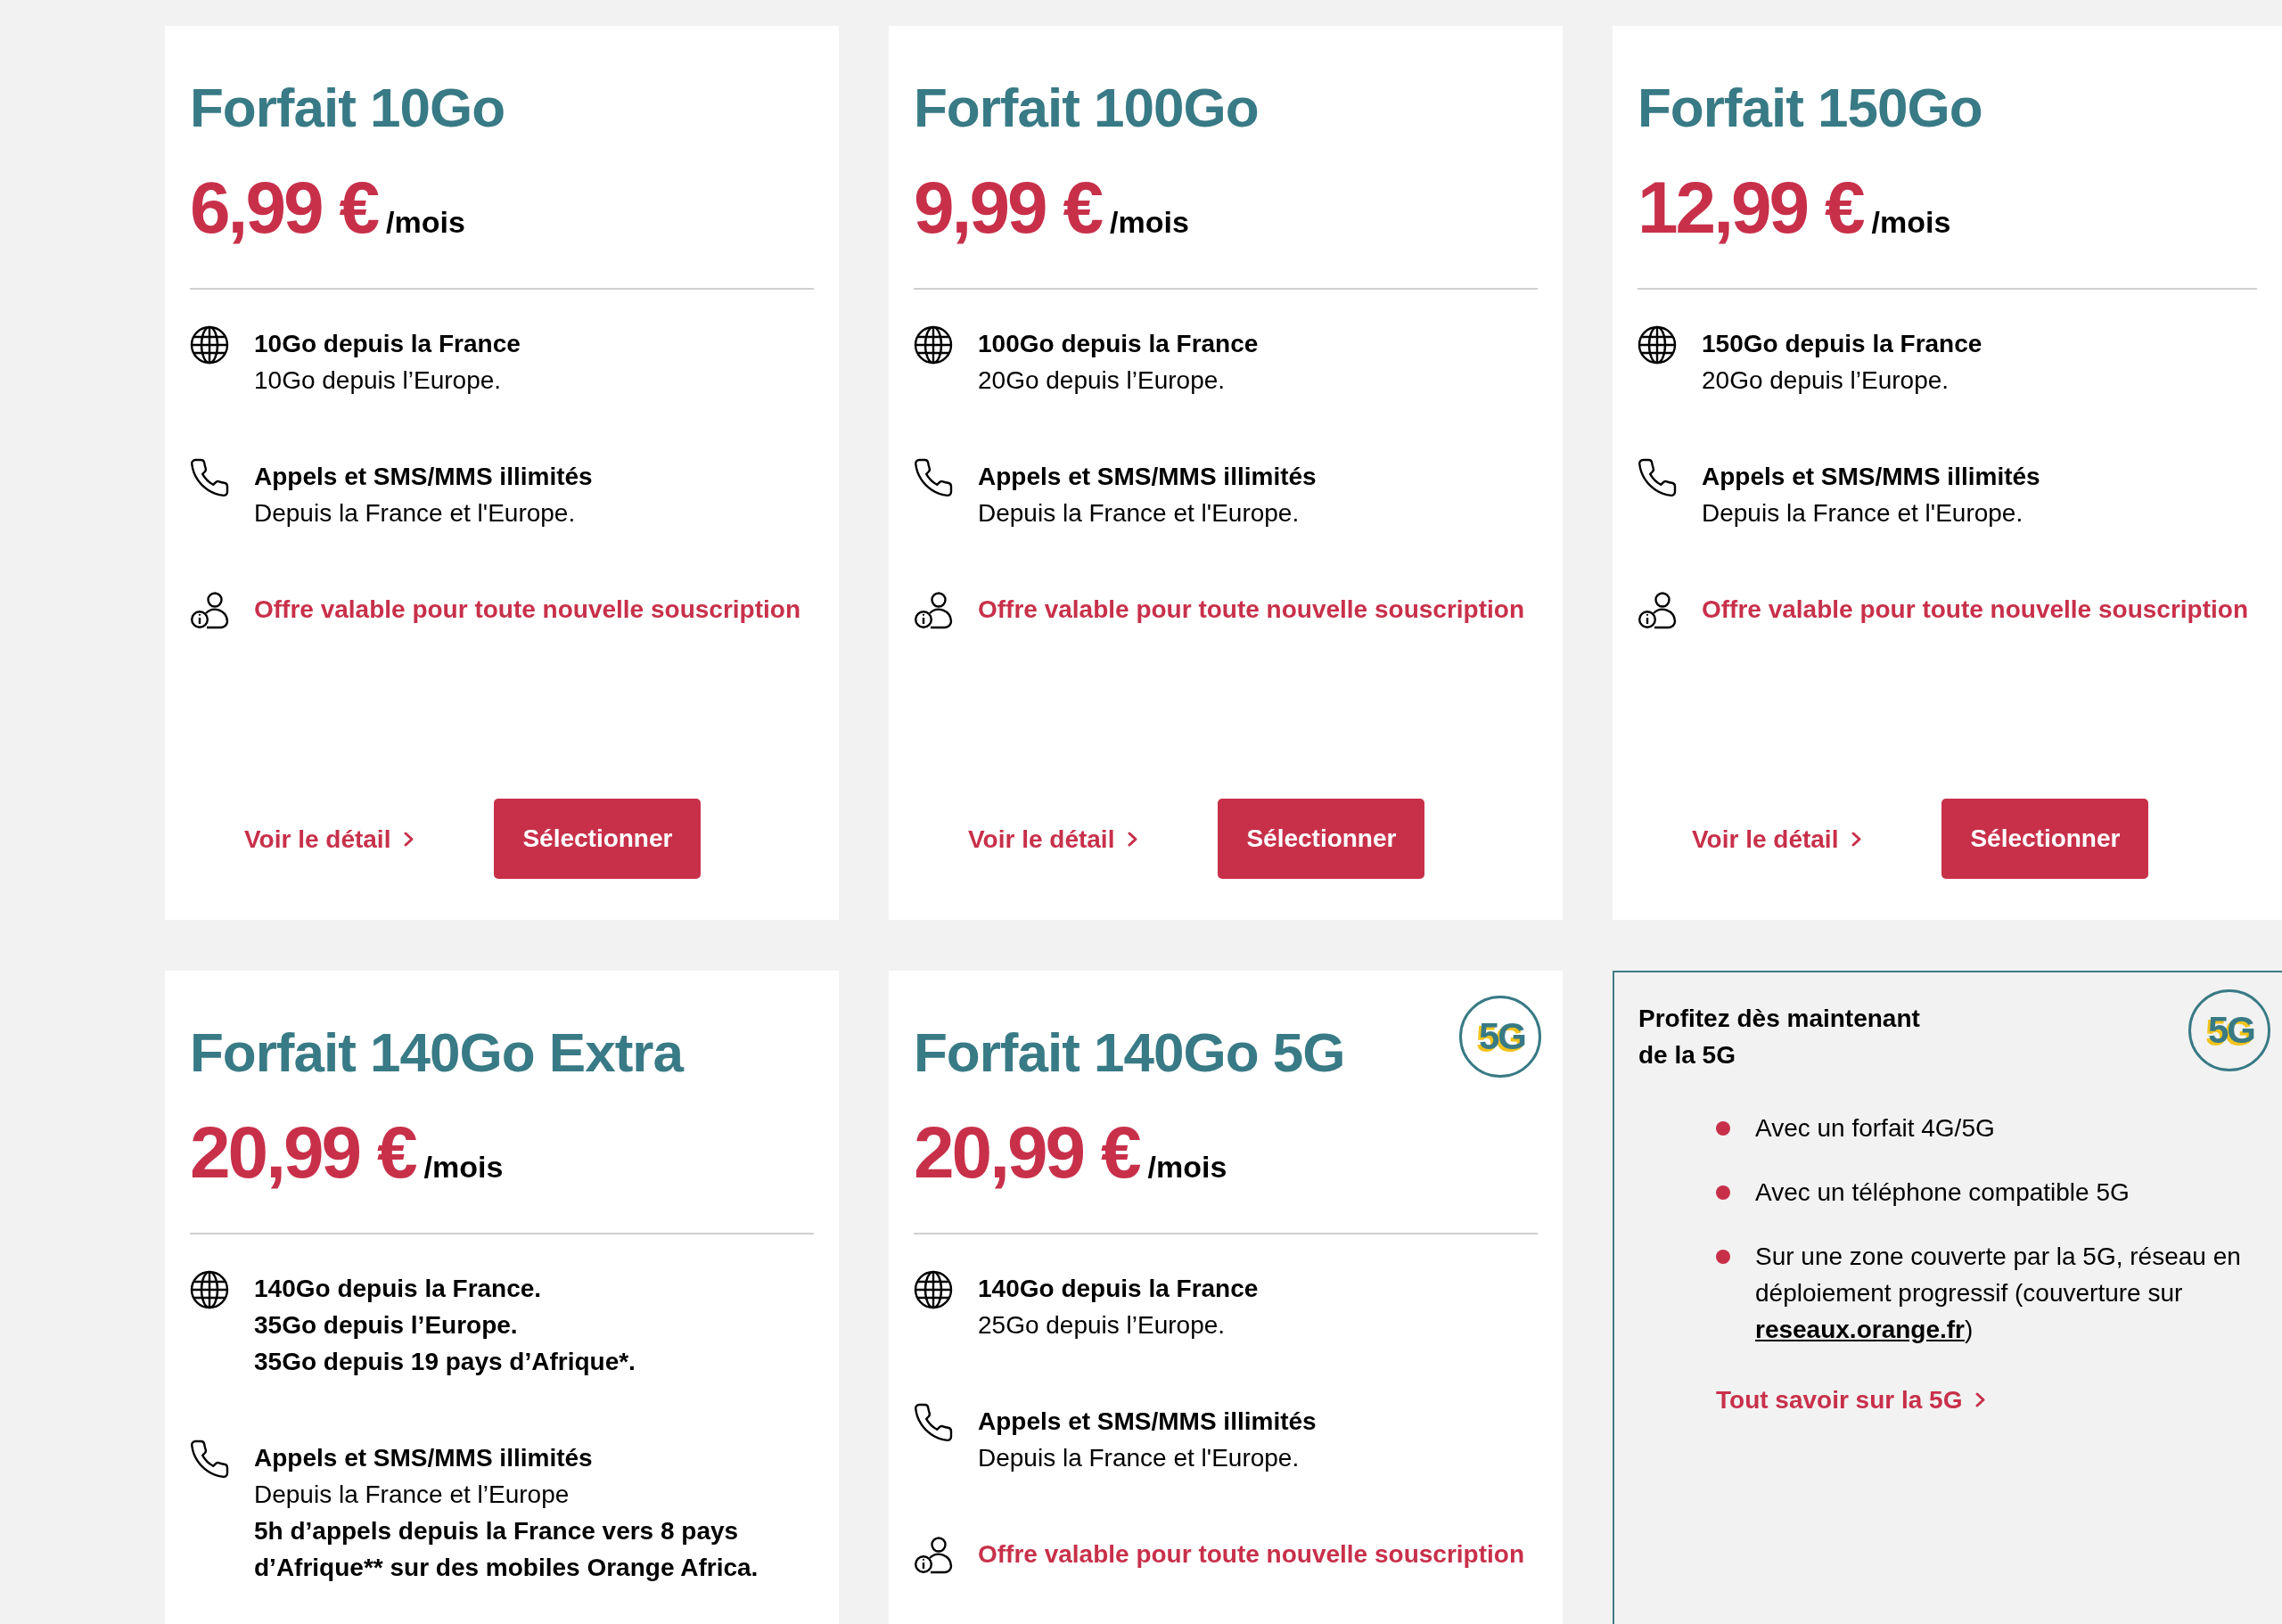  What do you see at coordinates (436, 1053) in the screenshot?
I see `plan-title: Forfait 140Go Extra` at bounding box center [436, 1053].